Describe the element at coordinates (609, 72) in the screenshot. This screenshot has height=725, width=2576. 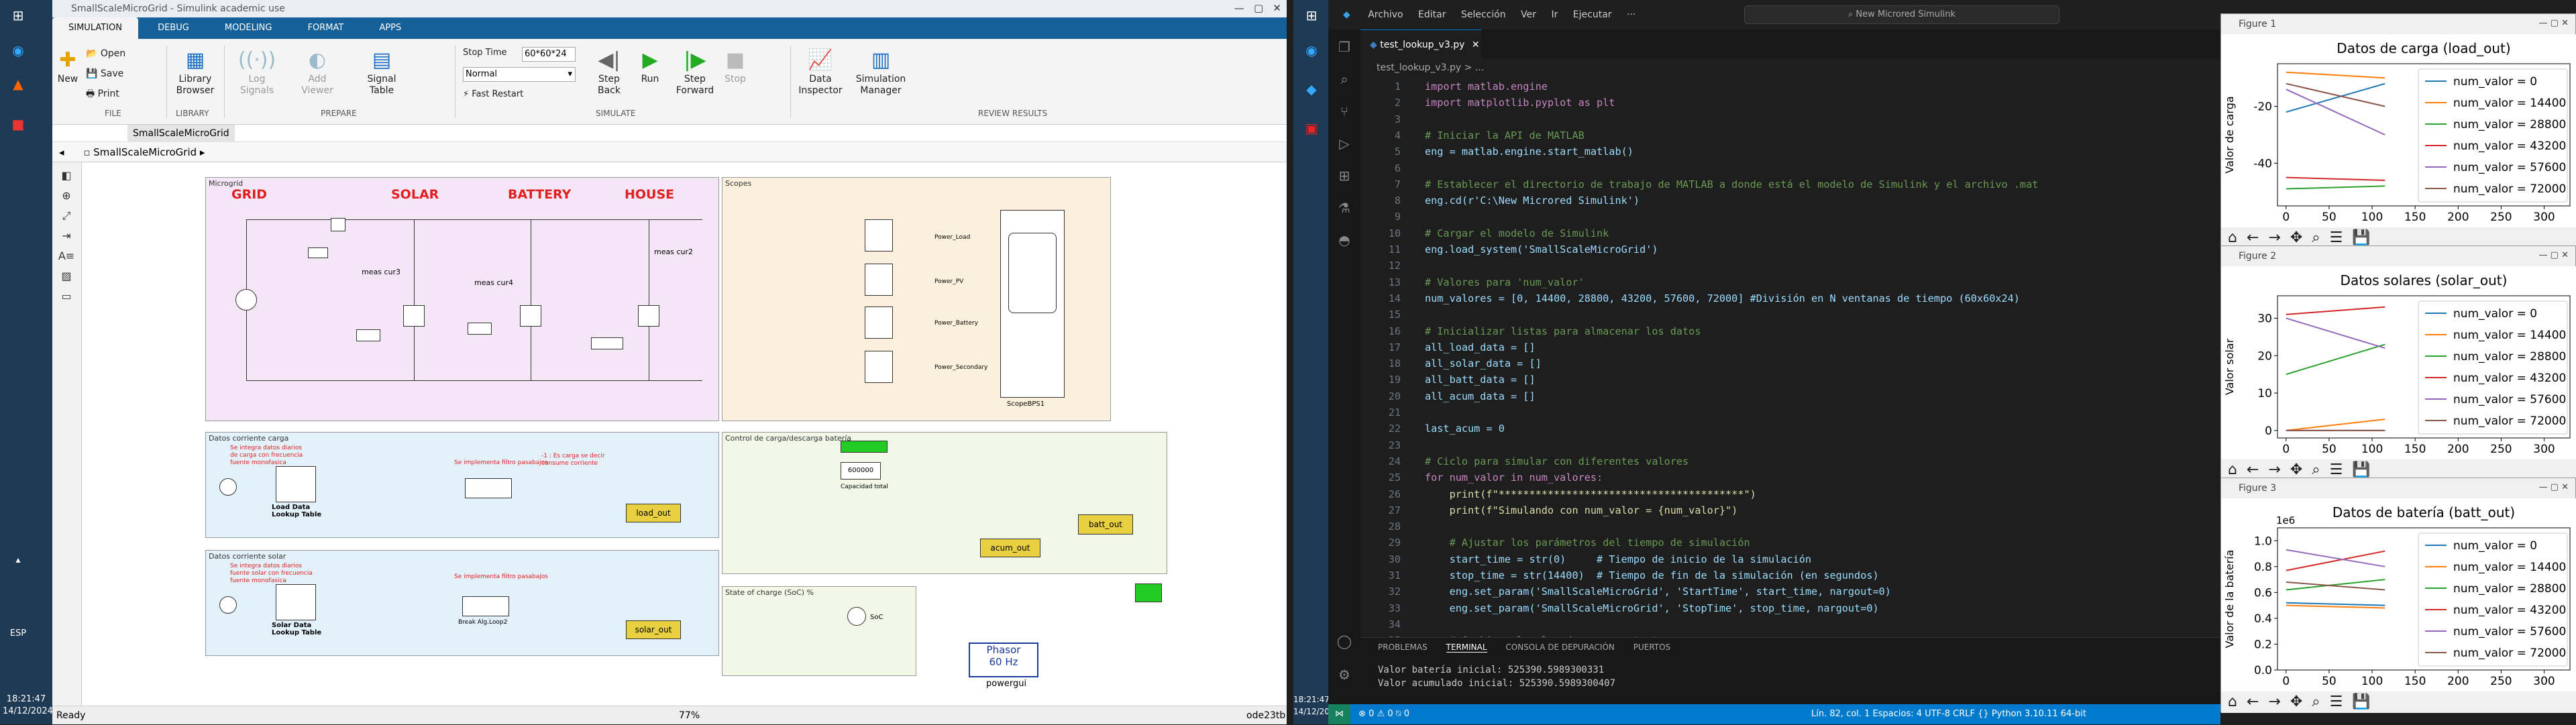
I see `step-back-button: ◀| Step Back` at that location.